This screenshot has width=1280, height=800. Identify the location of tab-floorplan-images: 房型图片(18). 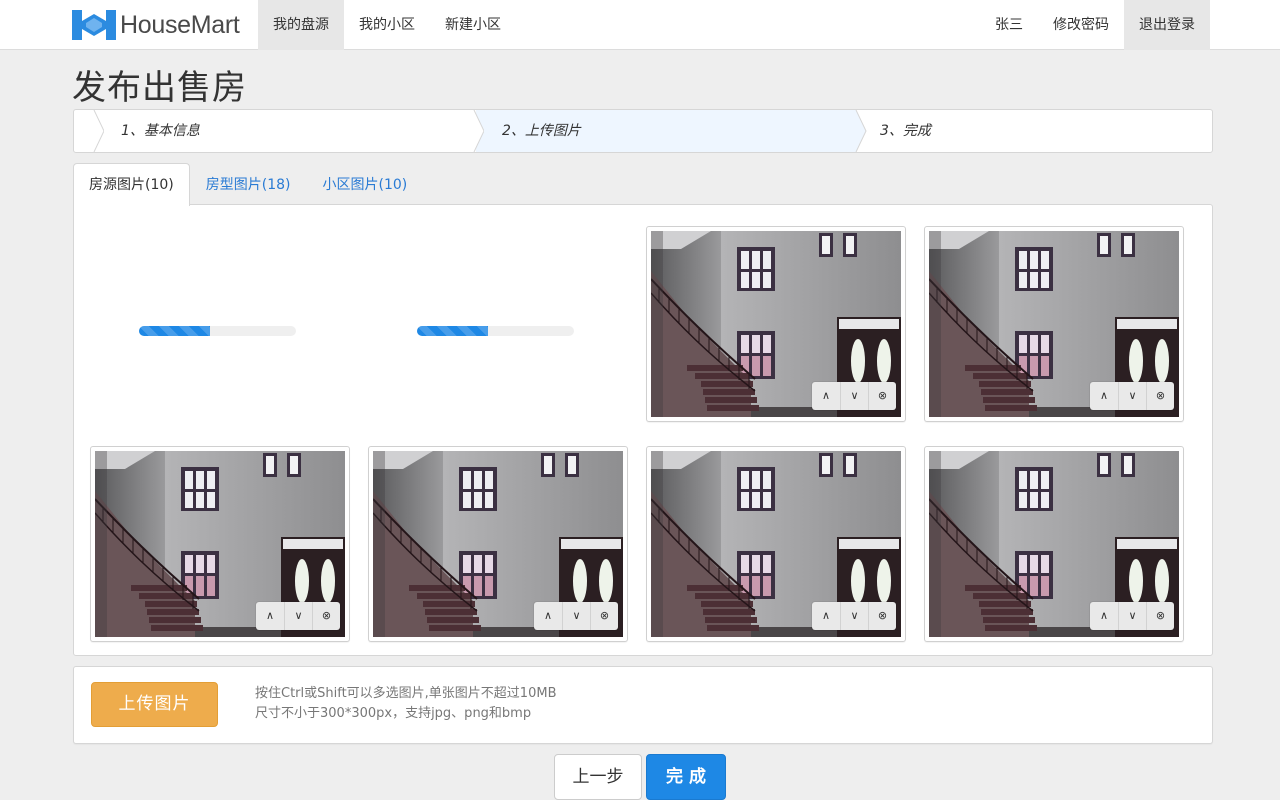
(248, 184).